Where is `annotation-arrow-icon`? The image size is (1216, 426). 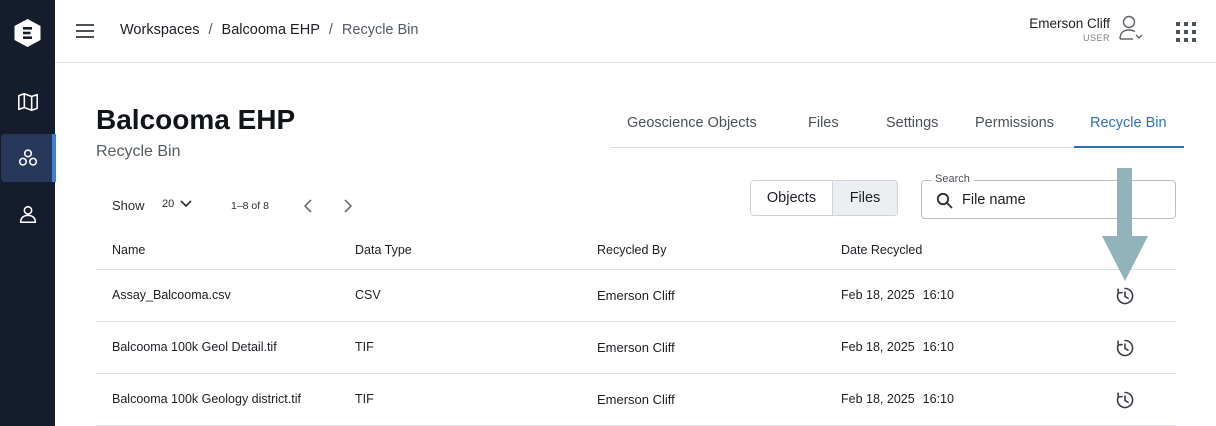 annotation-arrow-icon is located at coordinates (1125, 224).